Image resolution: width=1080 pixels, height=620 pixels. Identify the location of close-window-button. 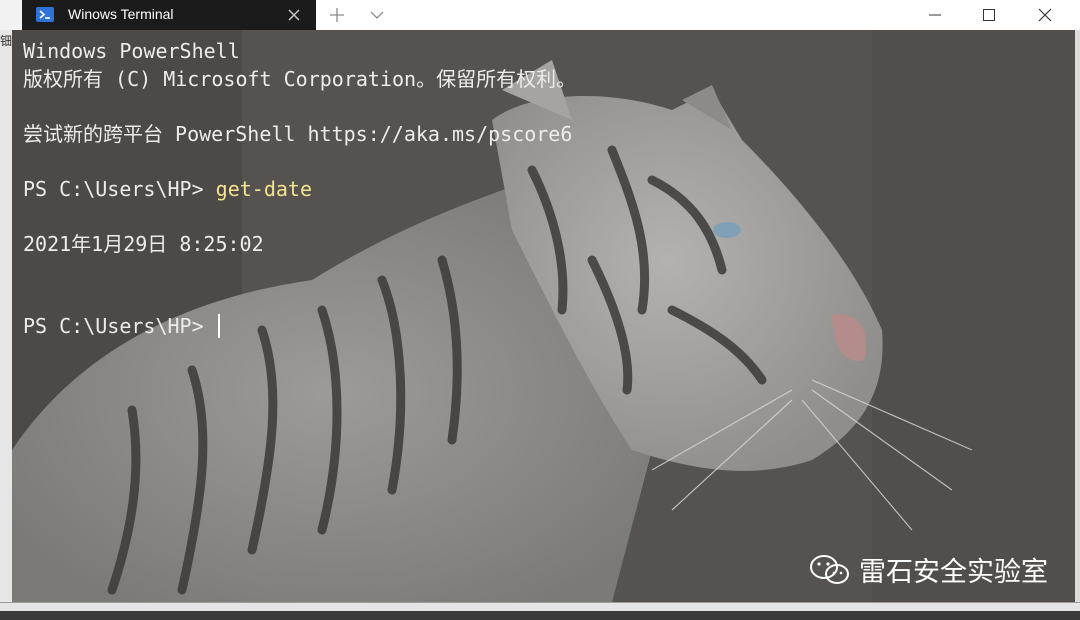
(1045, 15).